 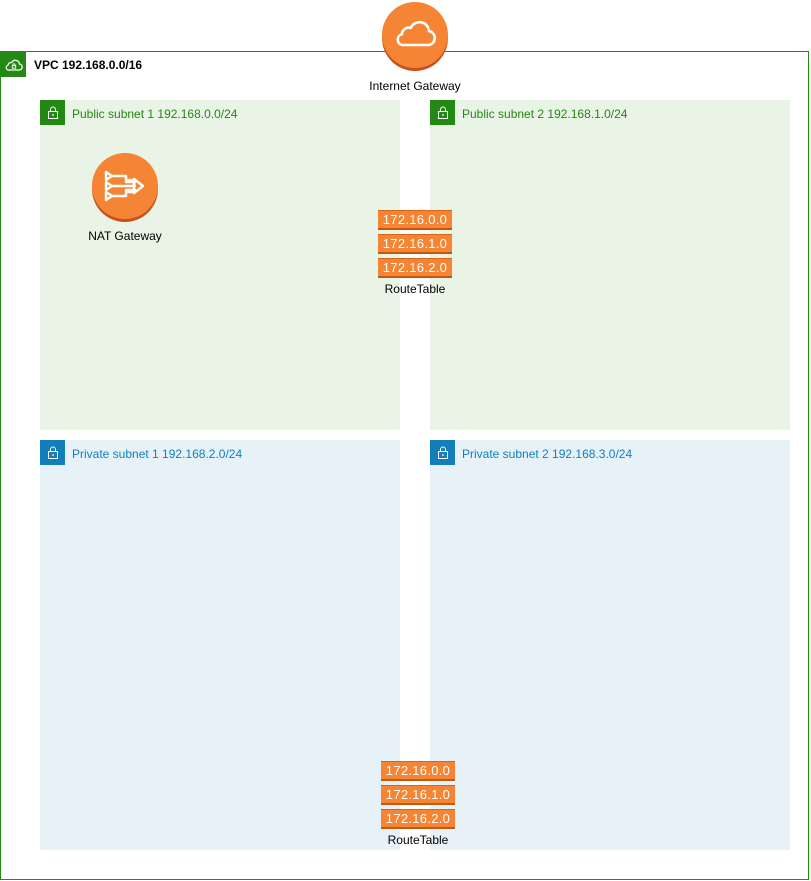 I want to click on internet-gateway-label: Internet Gateway, so click(x=415, y=86).